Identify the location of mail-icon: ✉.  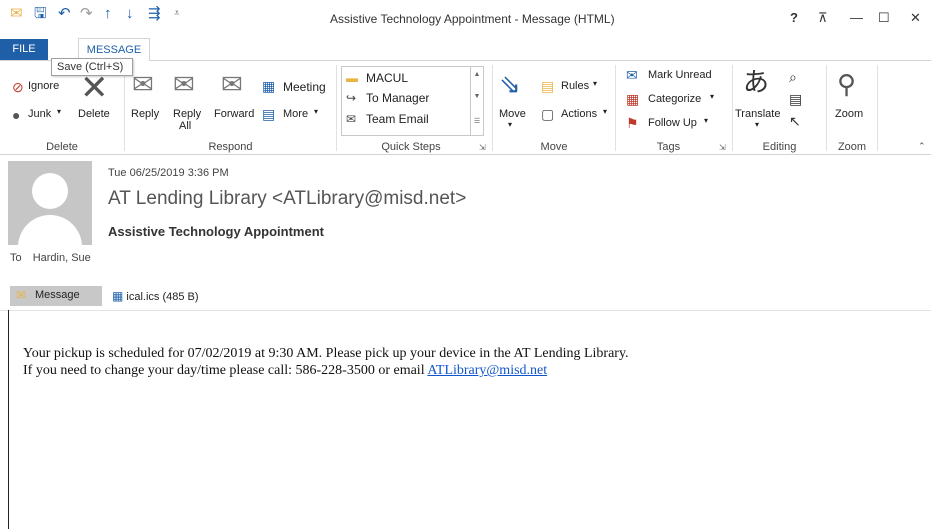
(16, 13).